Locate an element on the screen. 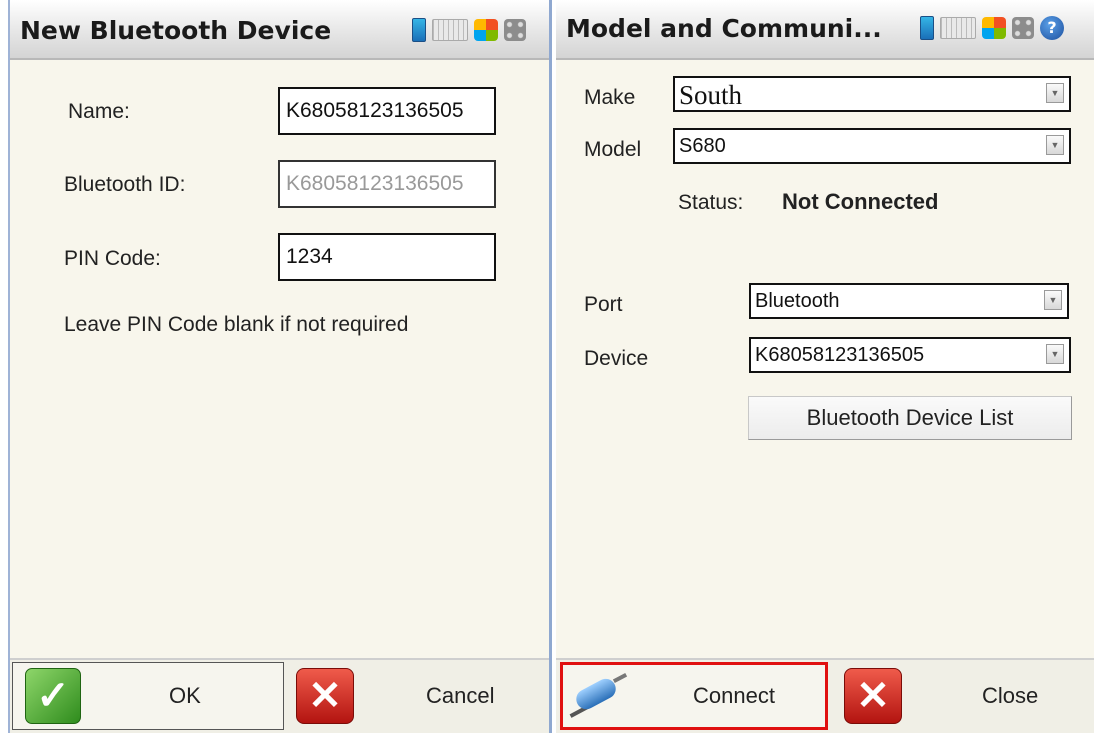 The height and width of the screenshot is (733, 1094). bluetooth-id-field: K68058123136505 is located at coordinates (387, 184).